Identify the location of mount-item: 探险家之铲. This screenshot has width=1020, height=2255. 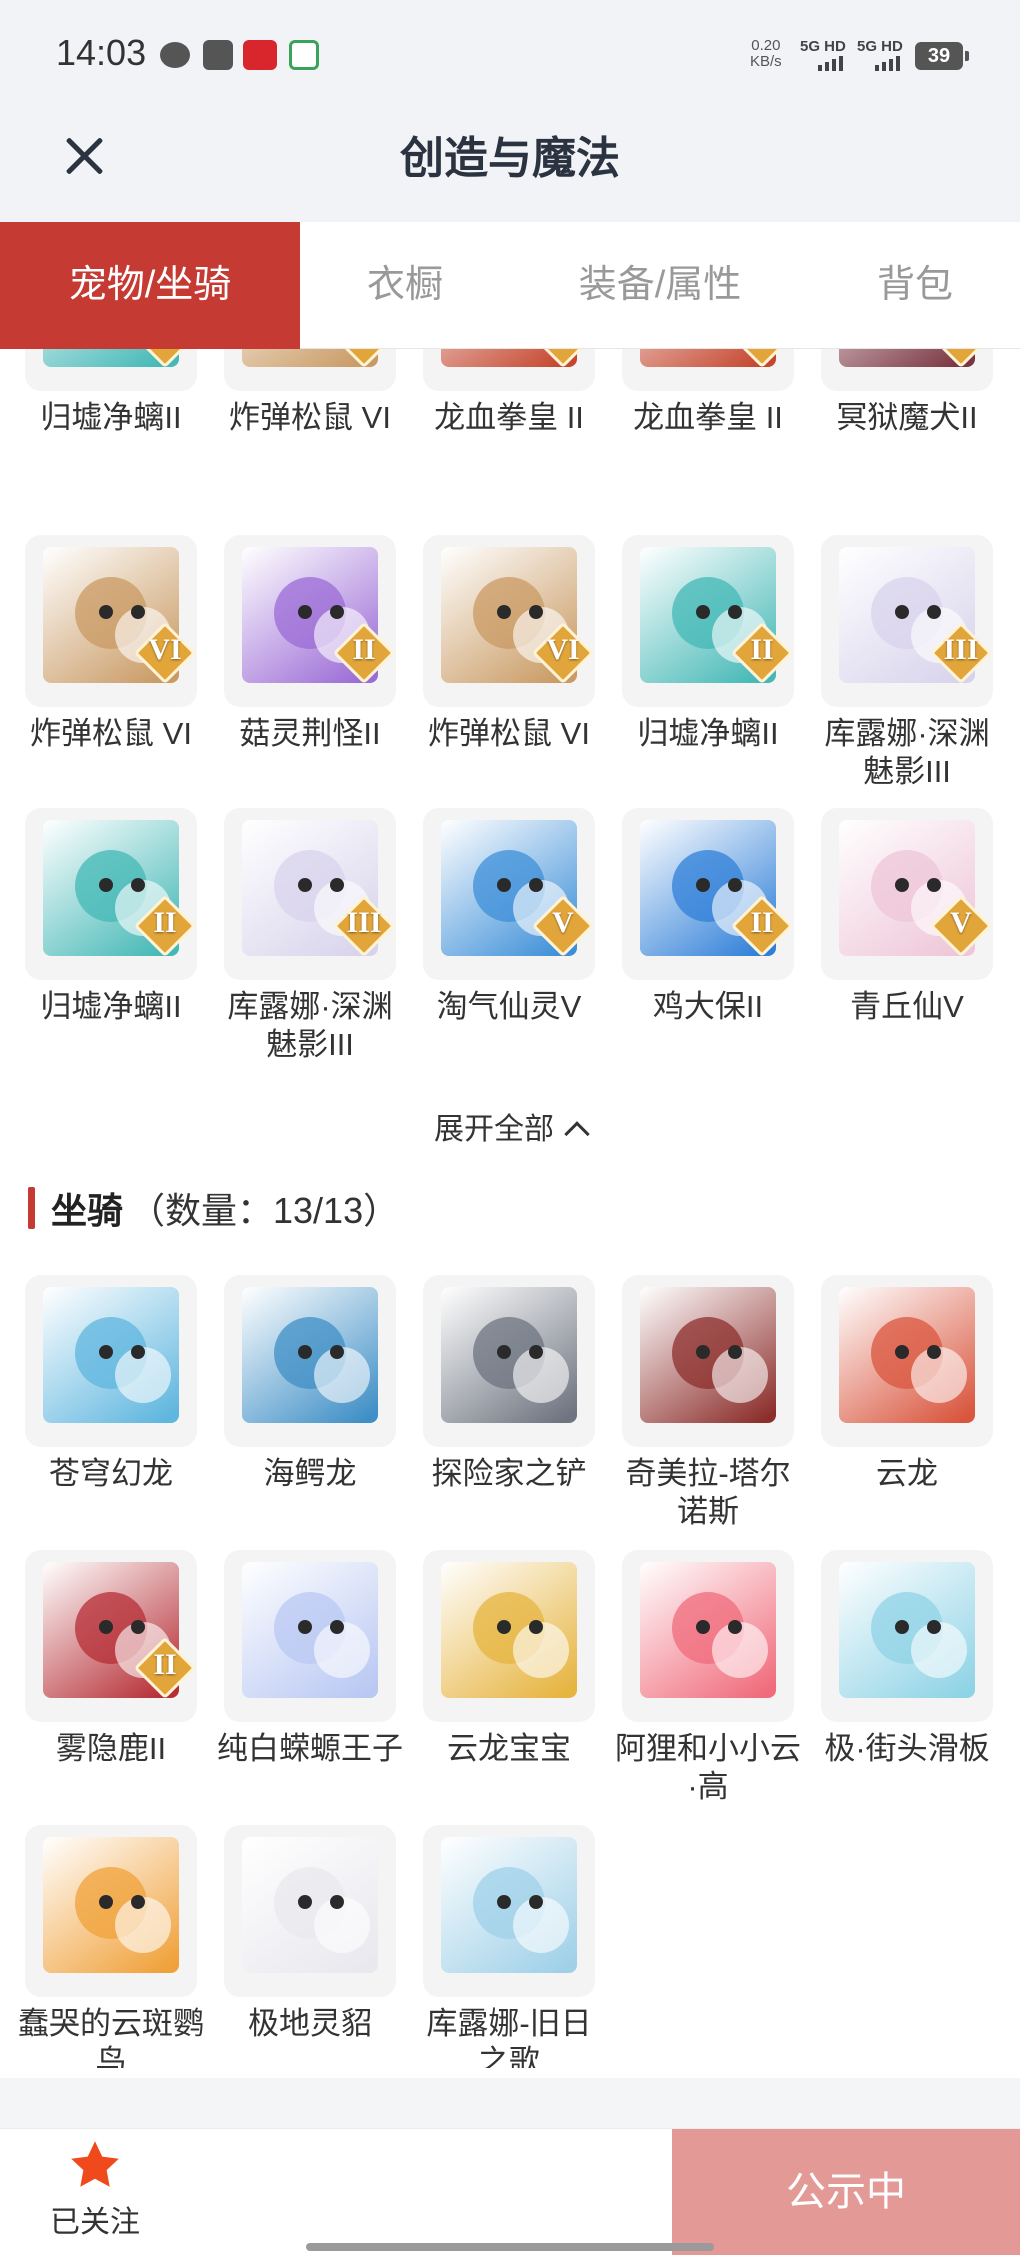
(509, 1384).